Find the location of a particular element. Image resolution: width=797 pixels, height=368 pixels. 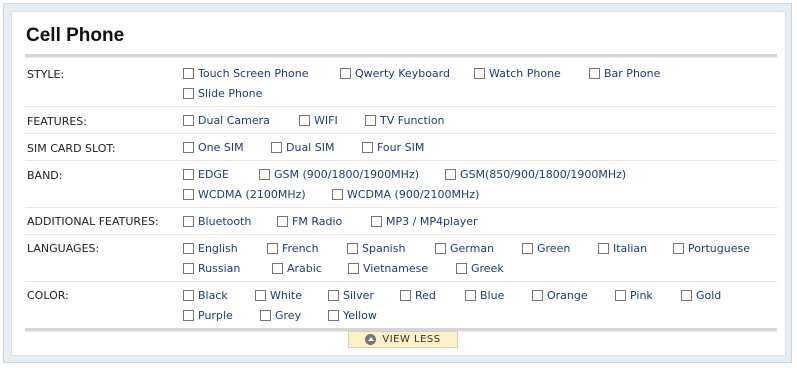

option-watch-phone: Watch Phone is located at coordinates (517, 73).